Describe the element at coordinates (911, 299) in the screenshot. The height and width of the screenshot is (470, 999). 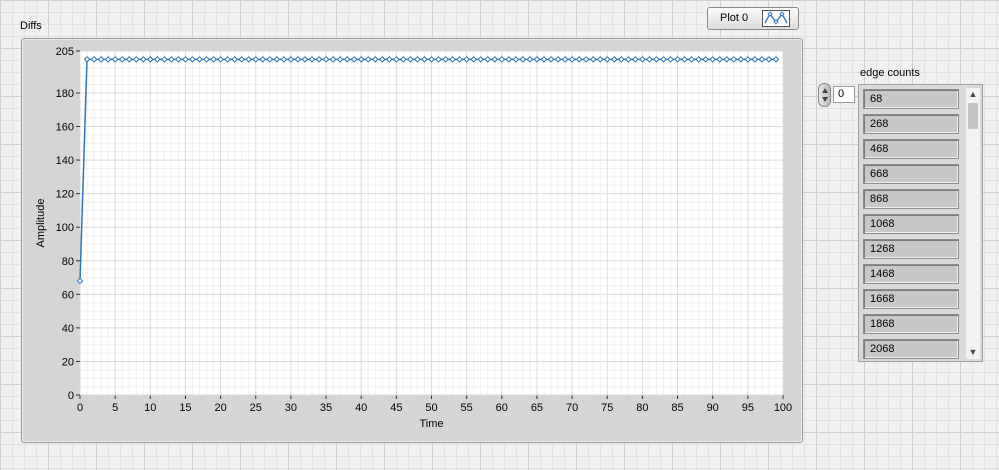
I see `array-element: 1668` at that location.